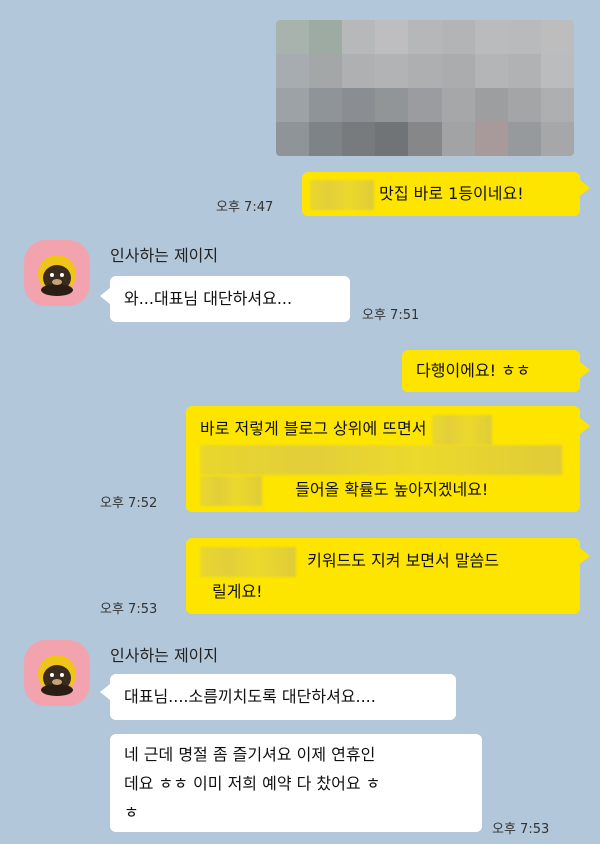  I want to click on message-line: 데요 ㅎㅎ 이미 저희 예약 다 찼어요 ㅎ, so click(252, 783).